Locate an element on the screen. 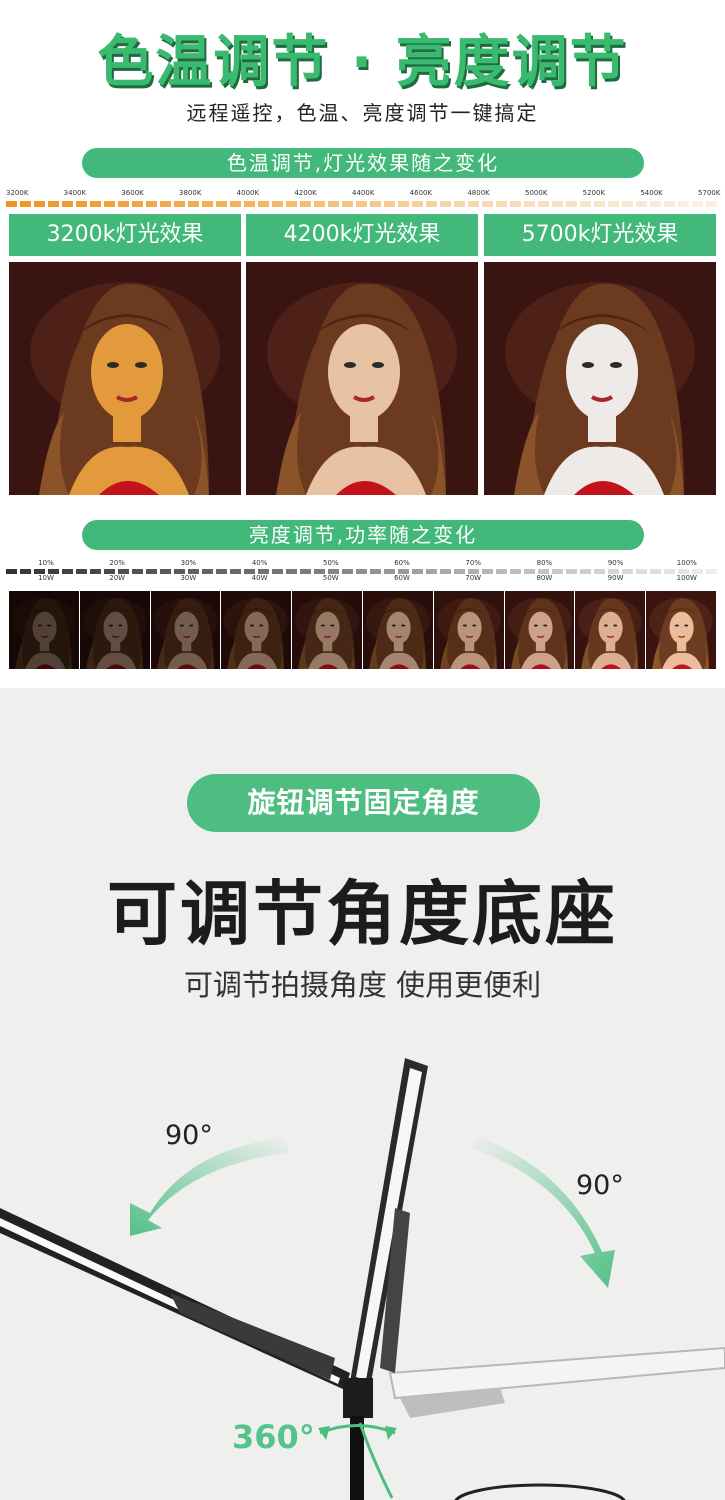 The width and height of the screenshot is (725, 1500). brightness-percent-label: 50% is located at coordinates (331, 563).